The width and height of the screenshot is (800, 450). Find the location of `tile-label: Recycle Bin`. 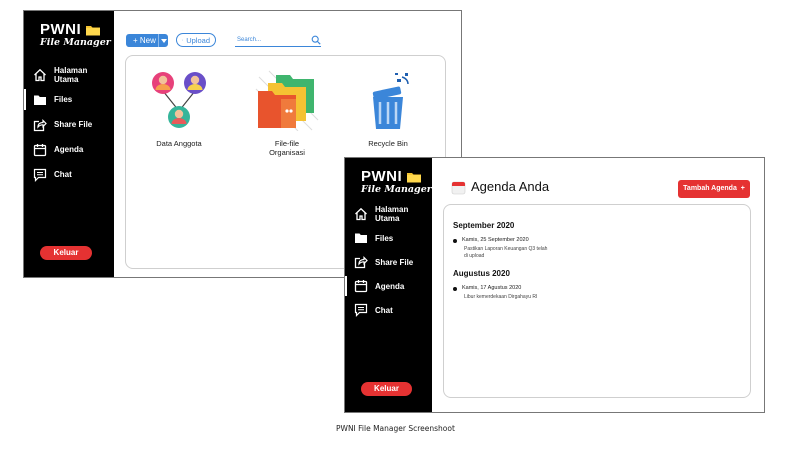

tile-label: Recycle Bin is located at coordinates (388, 143).